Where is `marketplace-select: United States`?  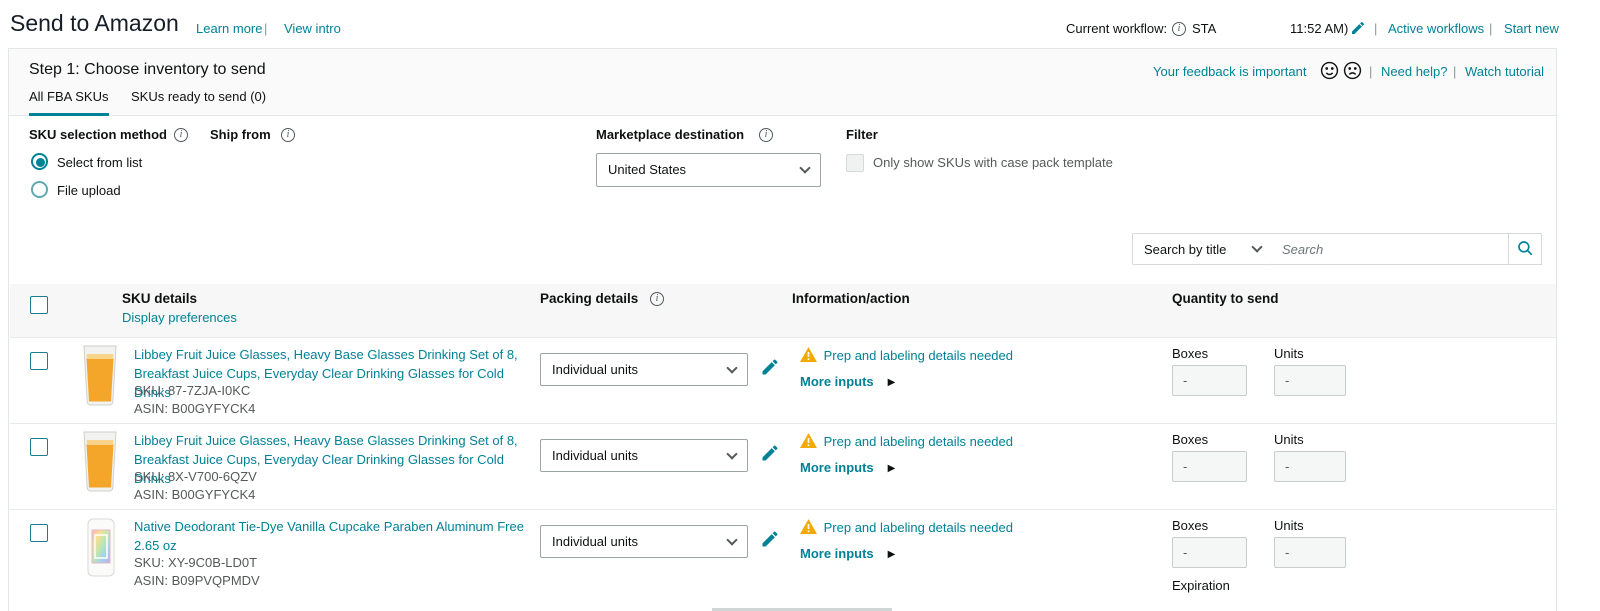 marketplace-select: United States is located at coordinates (708, 170).